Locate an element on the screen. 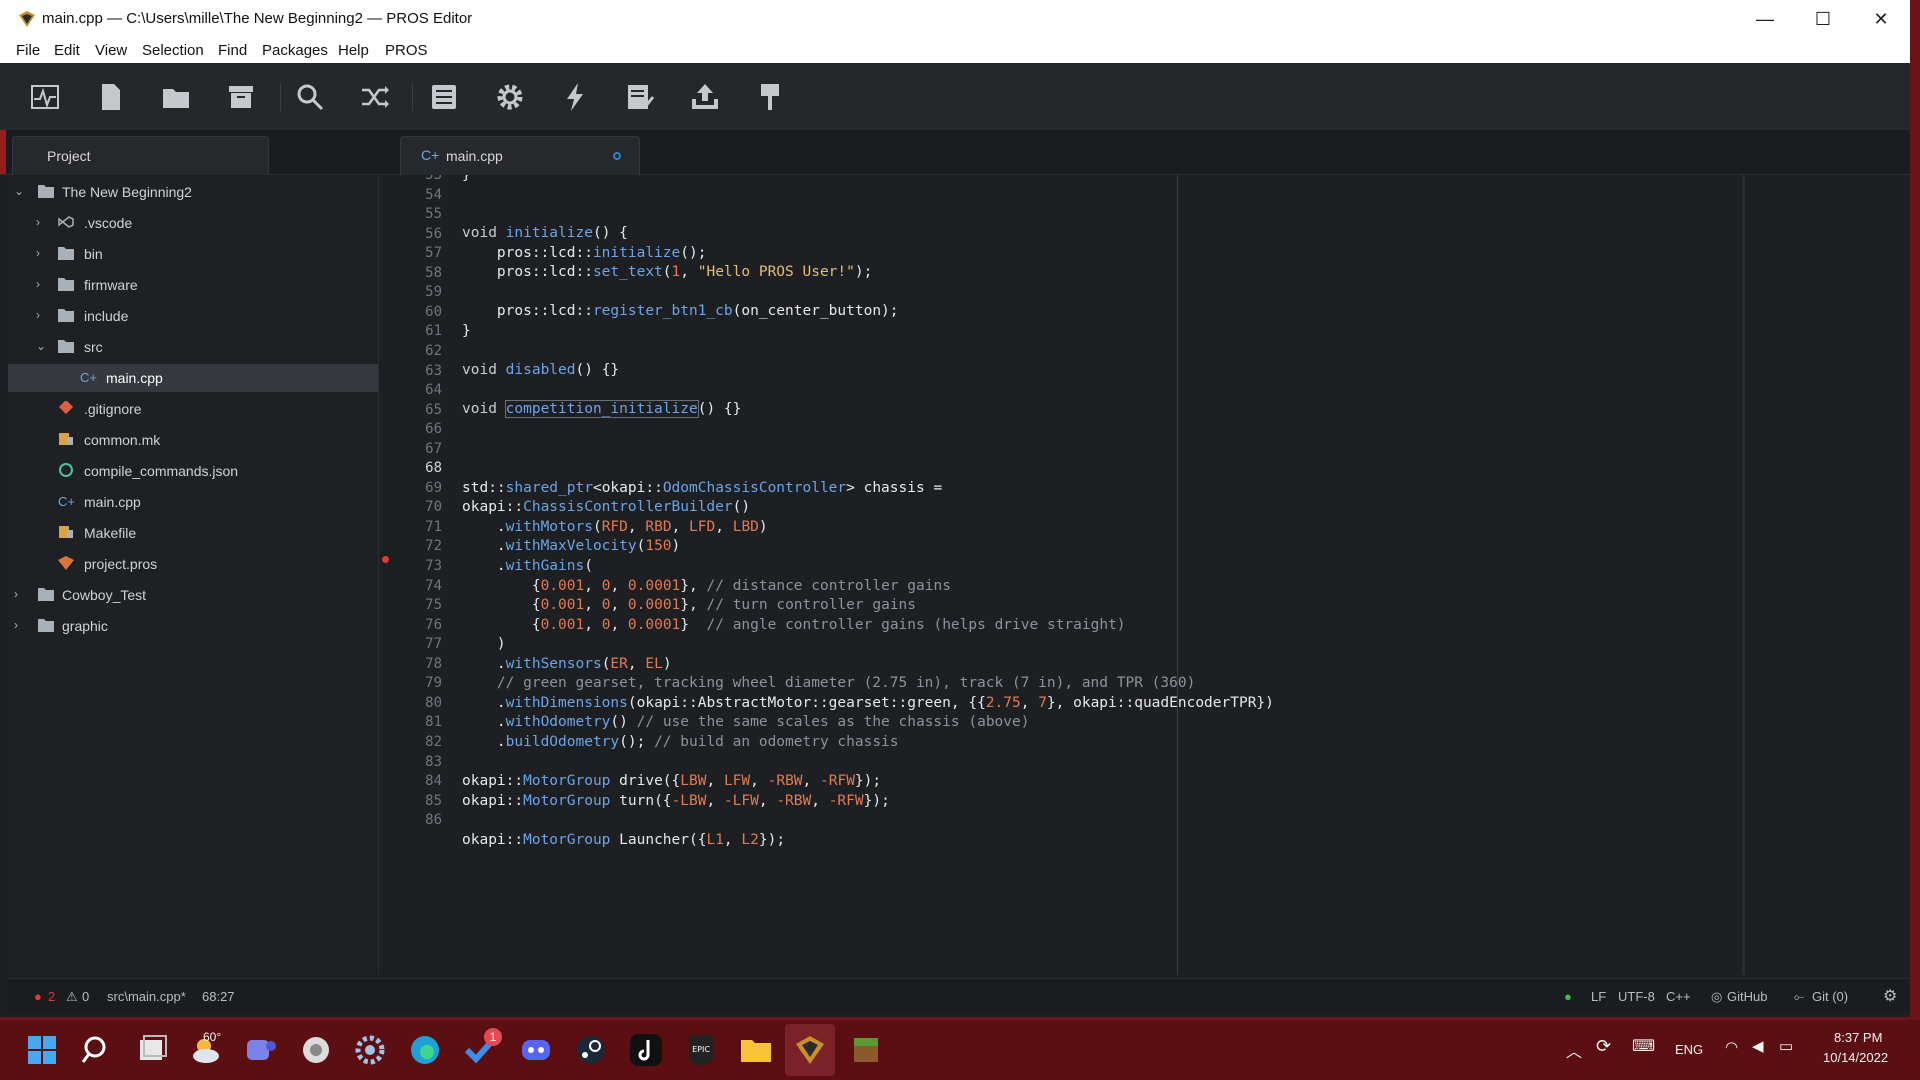  tiktok-icon is located at coordinates (646, 1050).